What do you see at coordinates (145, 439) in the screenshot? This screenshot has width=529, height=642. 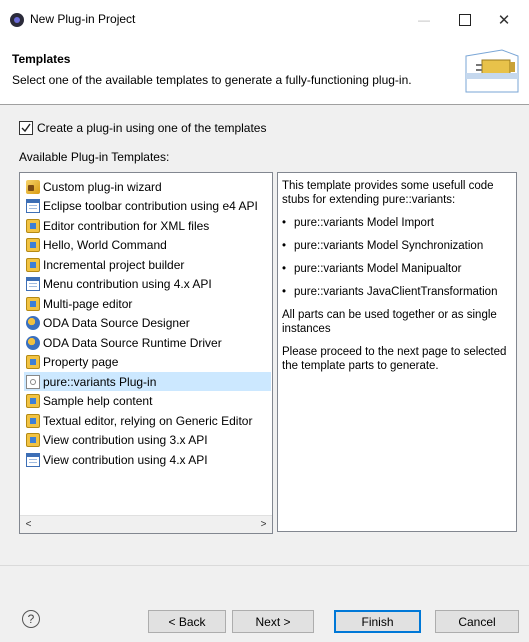 I see `list-item: View contribution using 3.x API` at bounding box center [145, 439].